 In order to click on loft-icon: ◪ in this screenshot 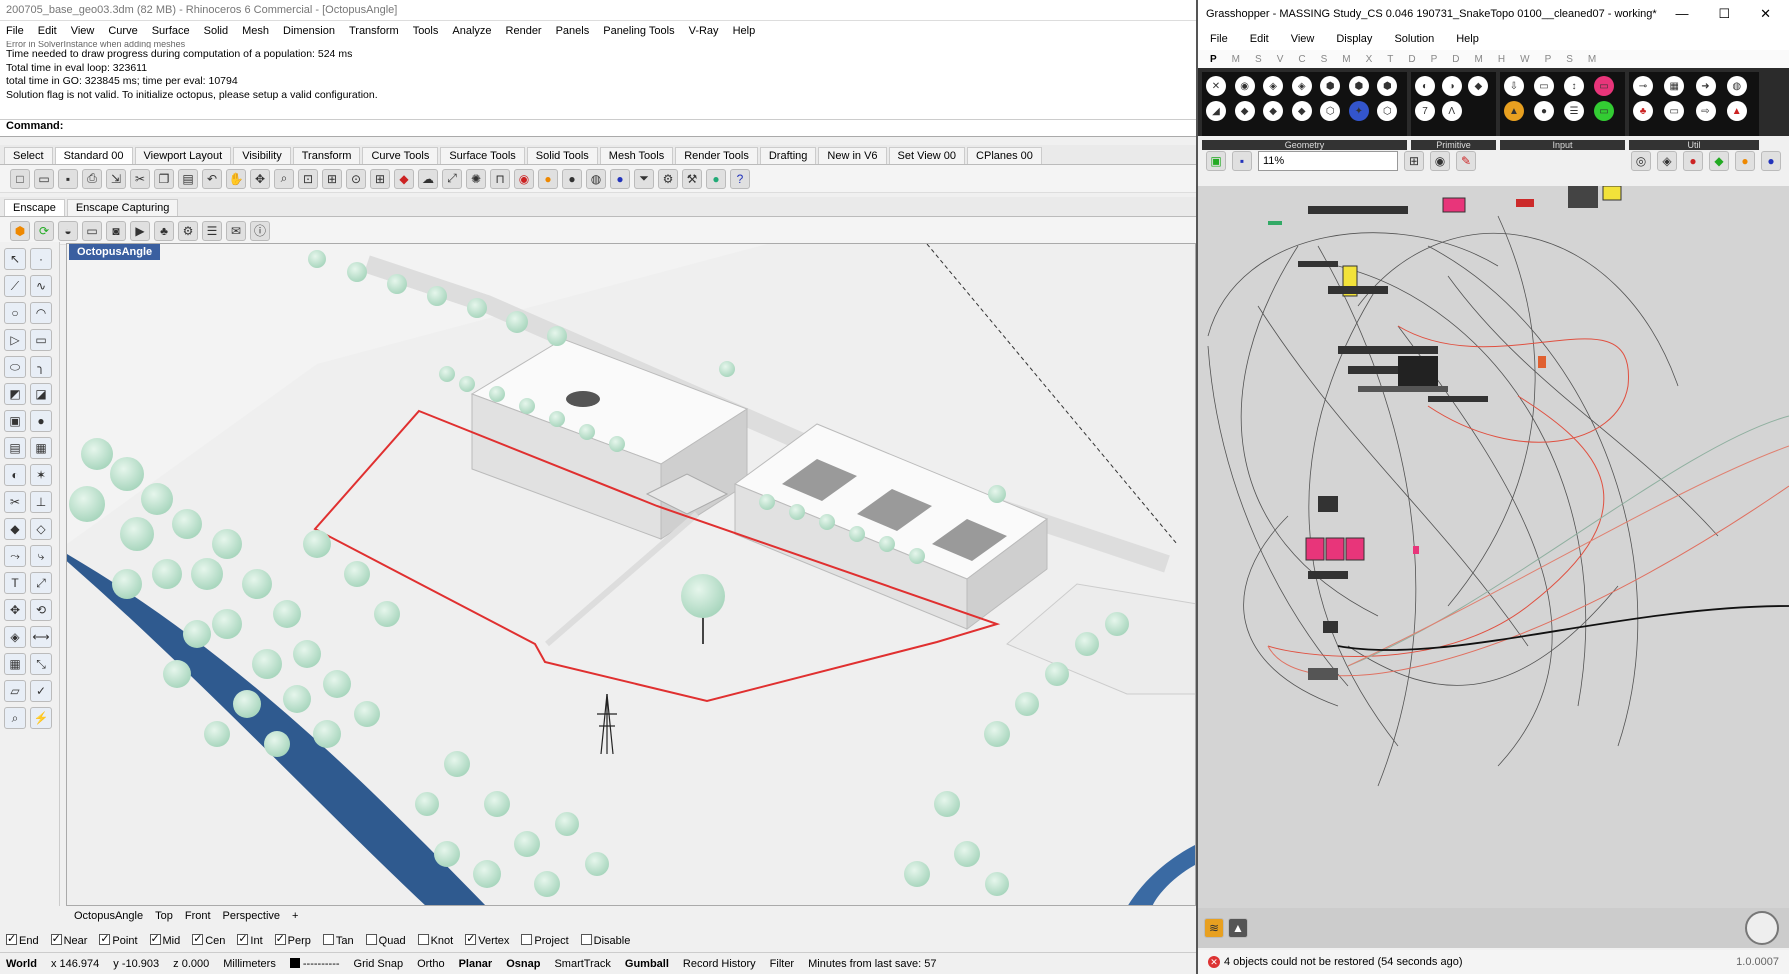, I will do `click(41, 394)`.